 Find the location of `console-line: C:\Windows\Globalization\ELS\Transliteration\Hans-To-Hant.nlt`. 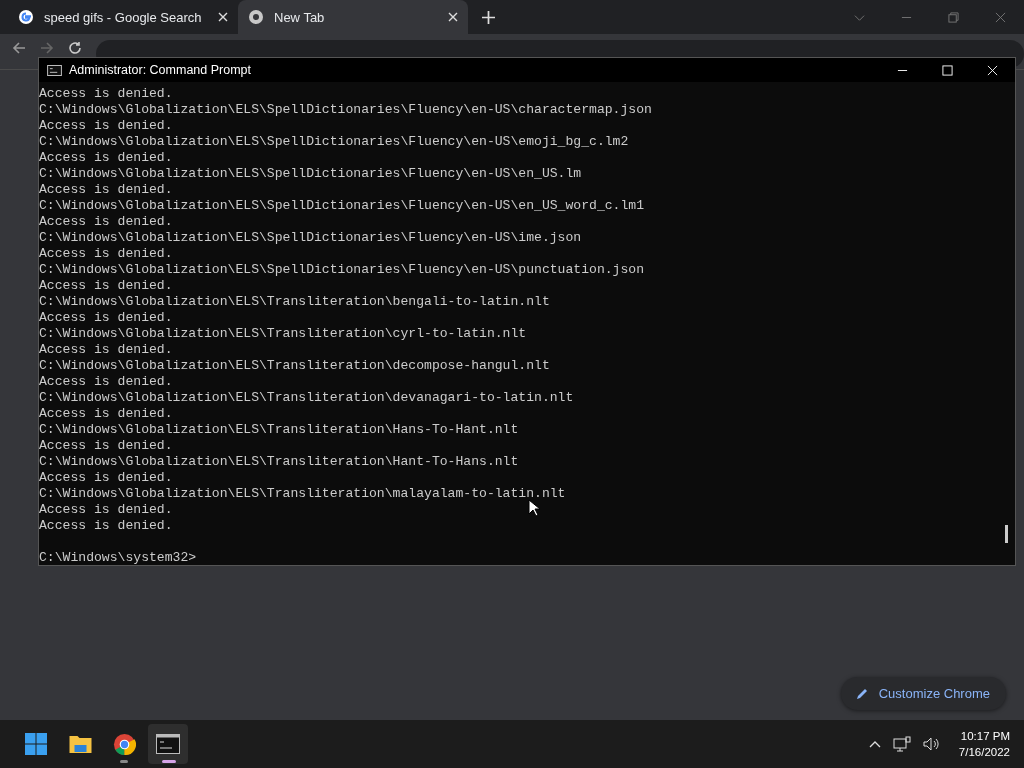

console-line: C:\Windows\Globalization\ELS\Transliteration\Hans-To-Hant.nlt is located at coordinates (279, 430).